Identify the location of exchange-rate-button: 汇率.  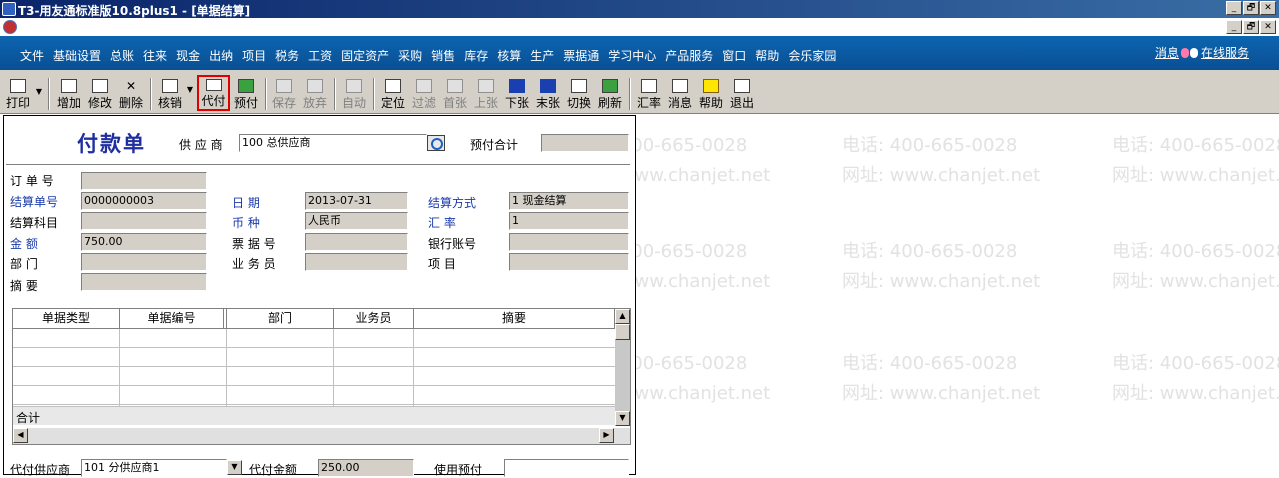
(649, 94).